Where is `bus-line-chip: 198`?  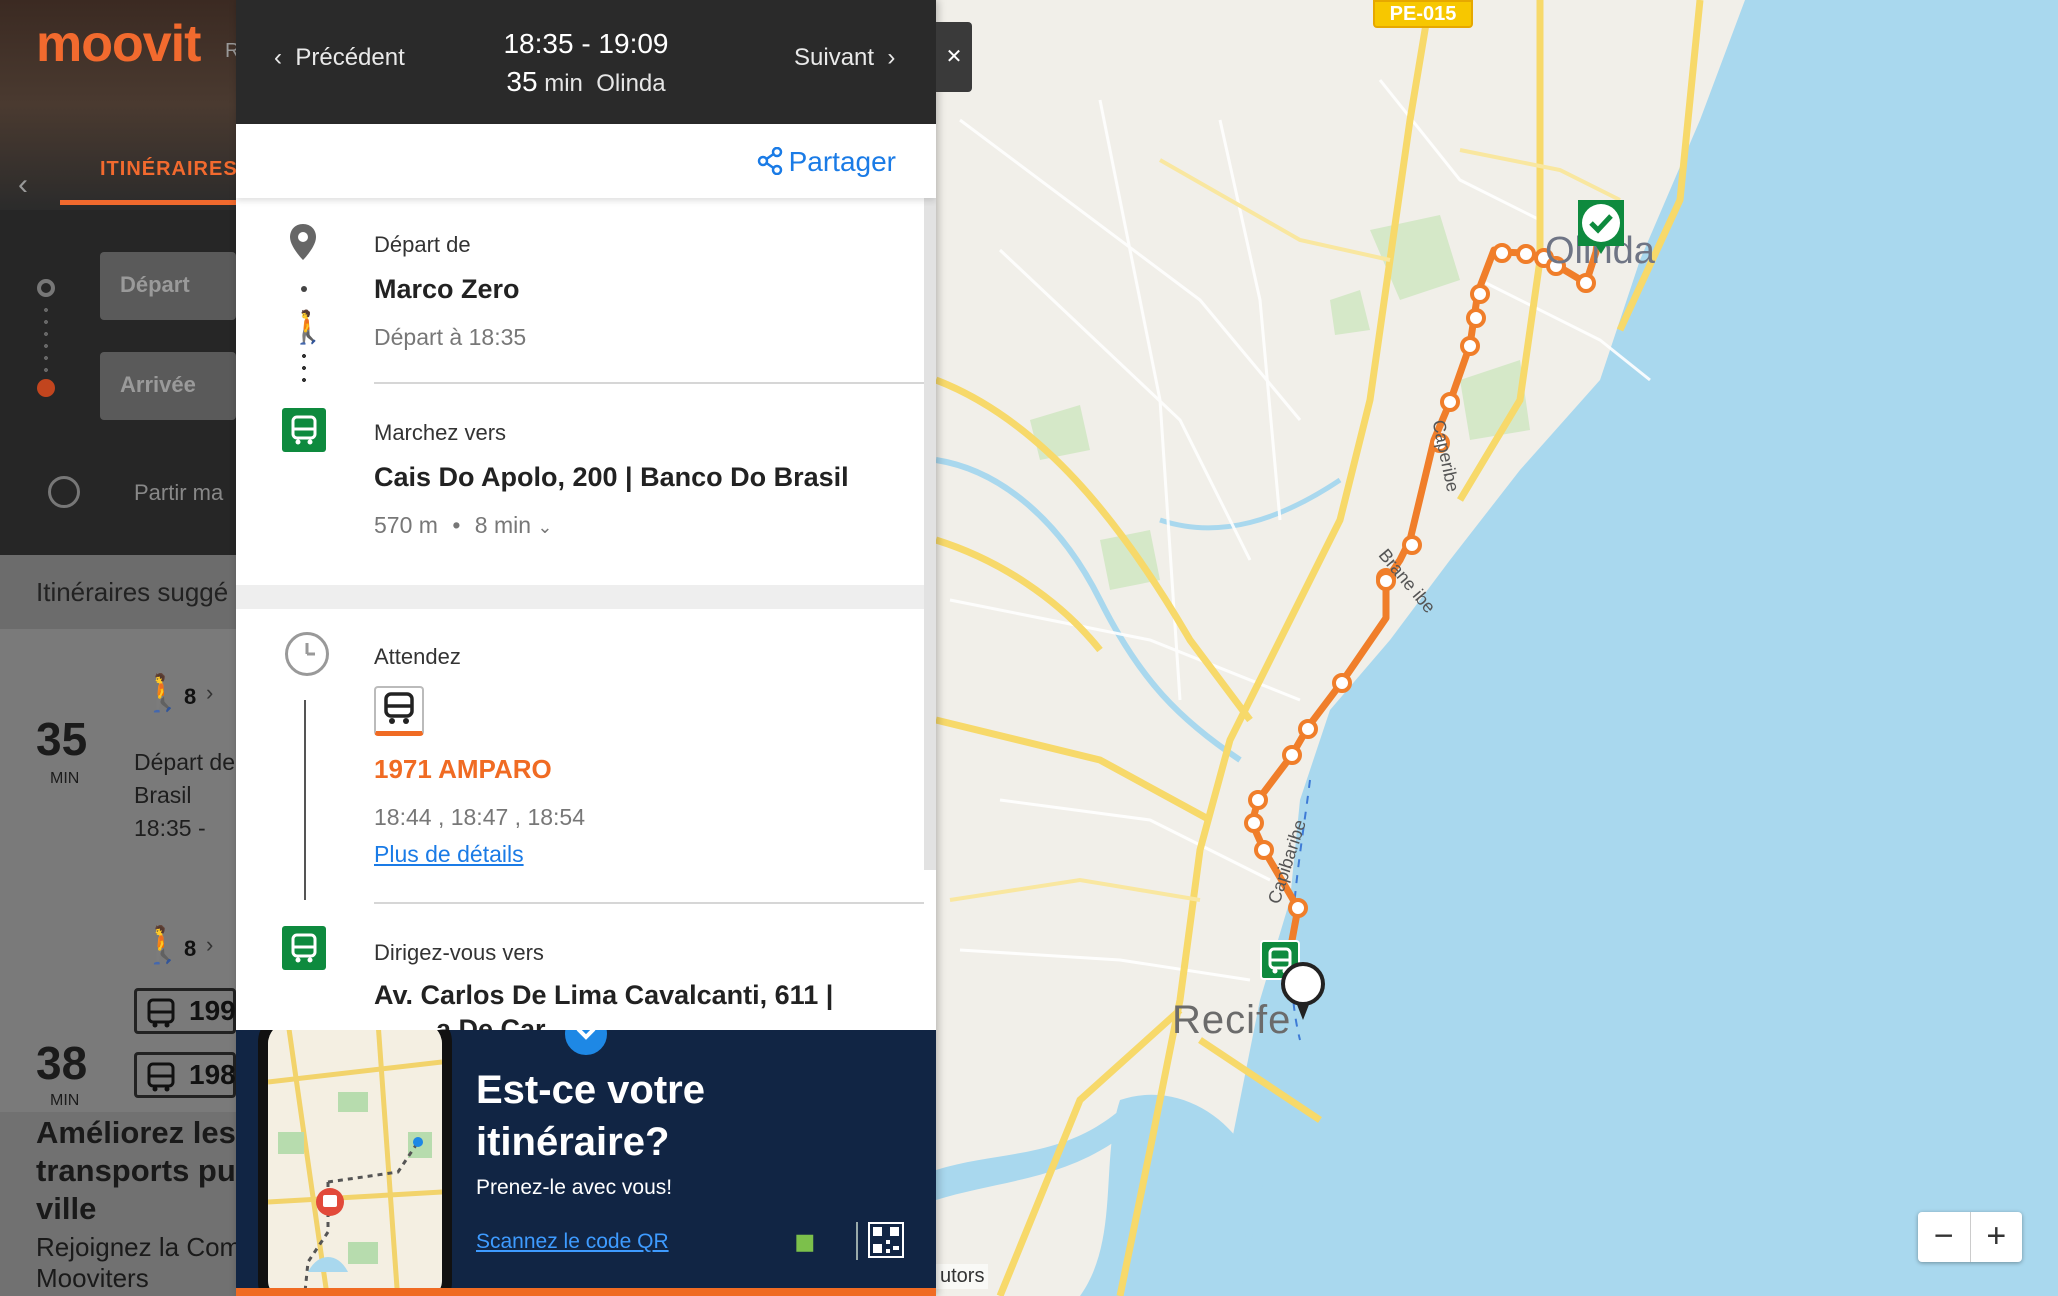
bus-line-chip: 198 is located at coordinates (185, 1075).